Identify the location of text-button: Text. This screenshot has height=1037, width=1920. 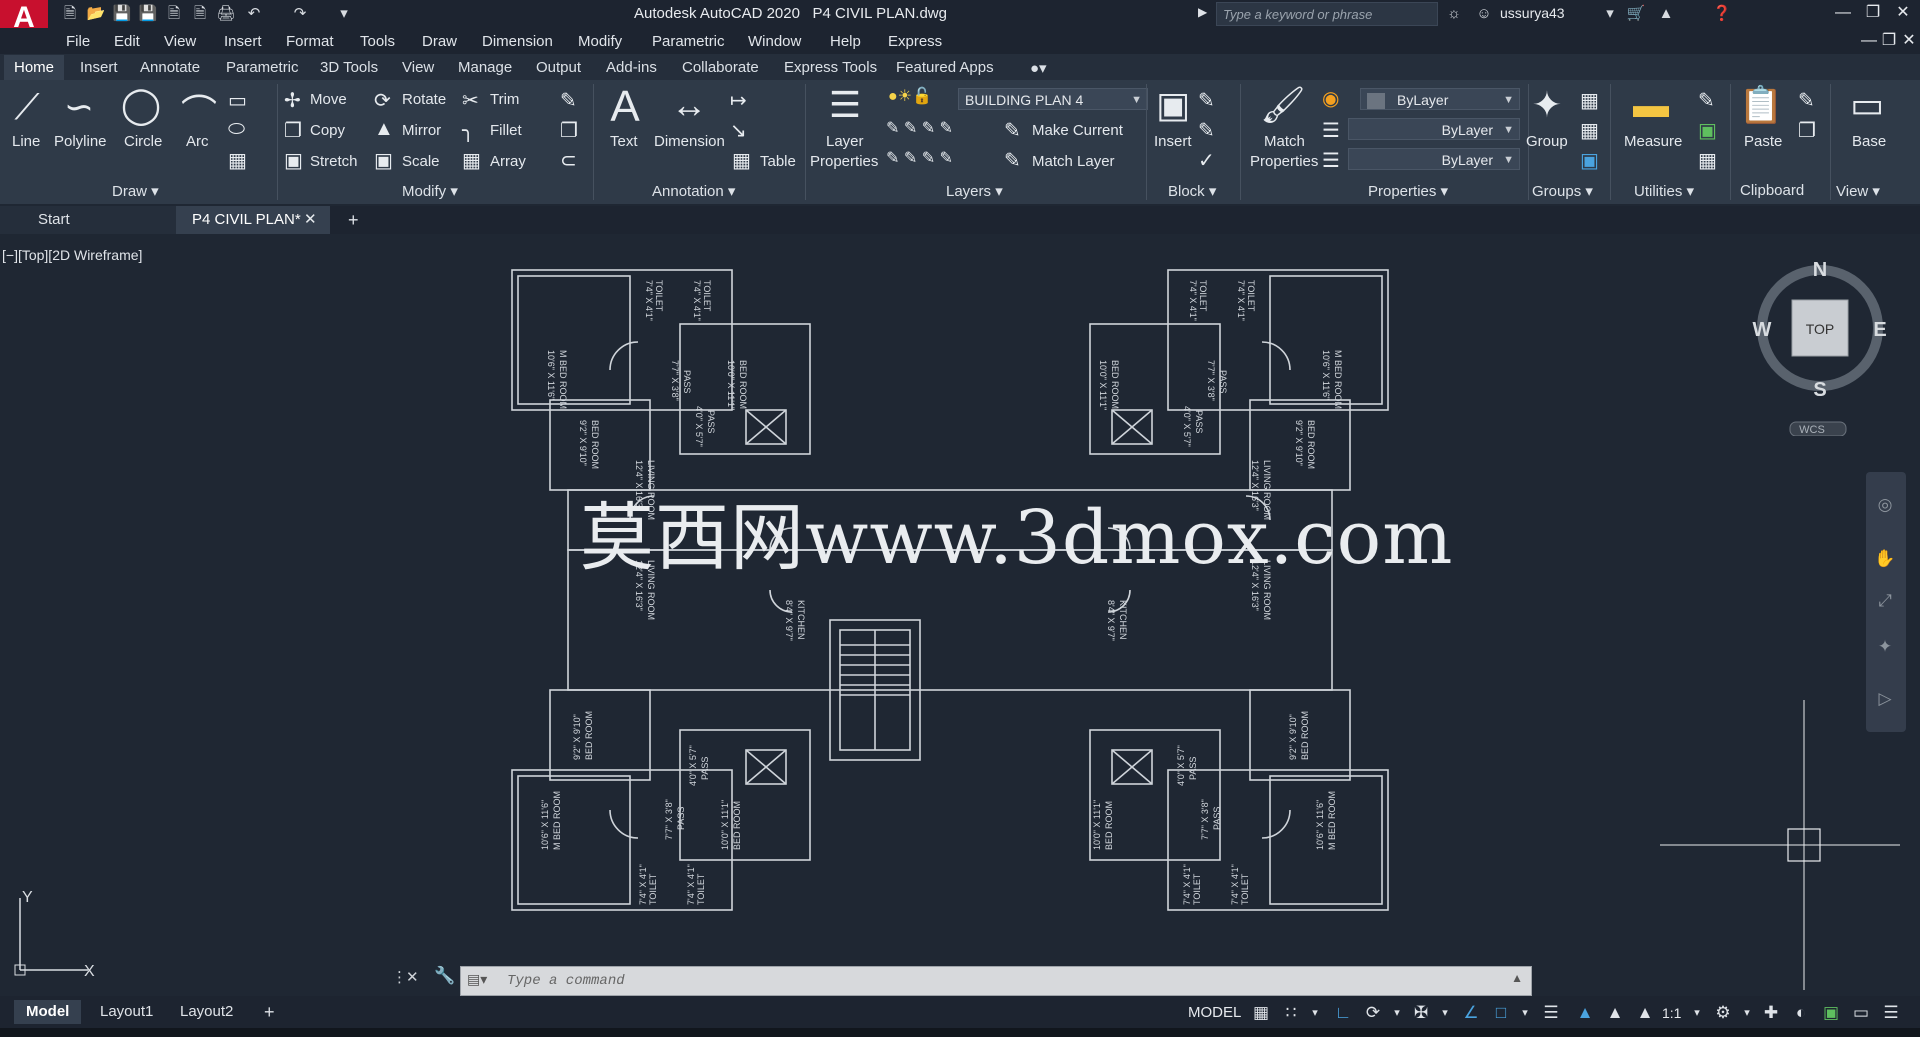
(624, 141).